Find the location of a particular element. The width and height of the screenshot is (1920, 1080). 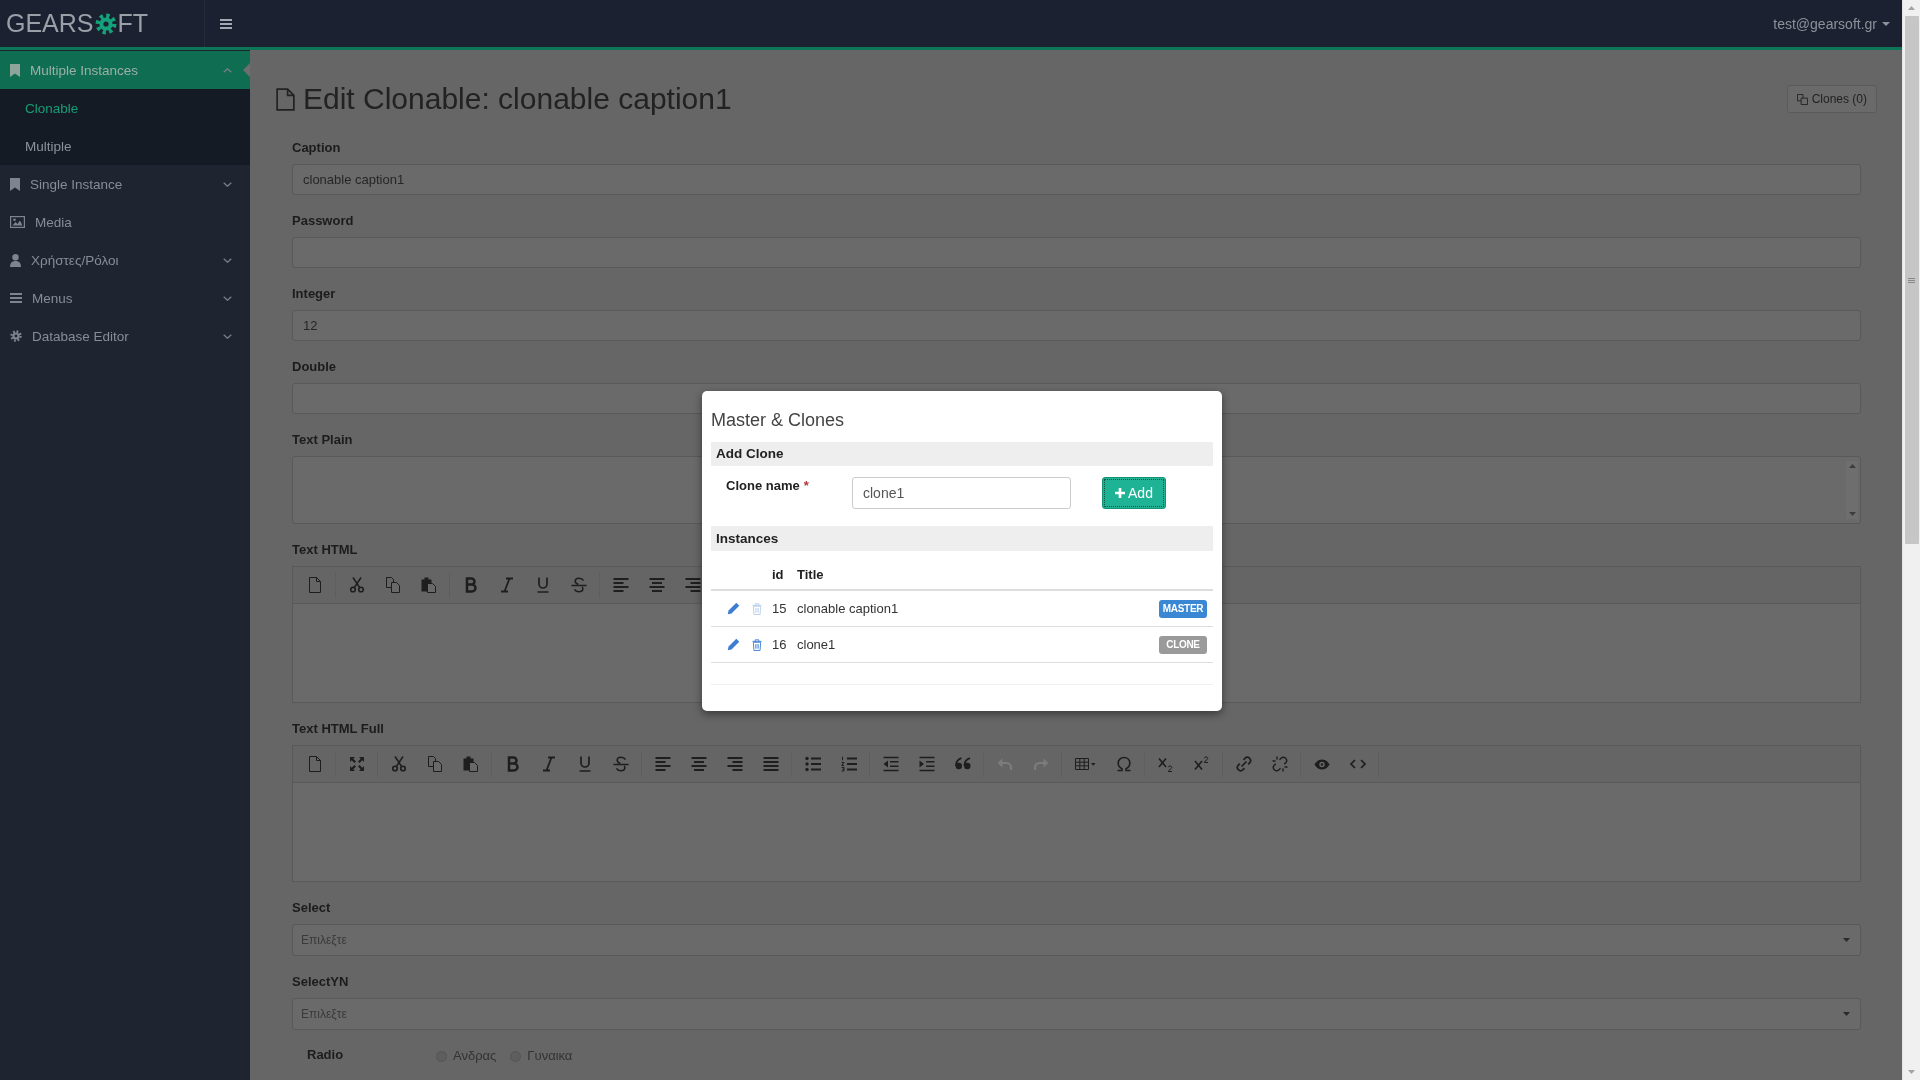

logo-text: GEARS is located at coordinates (50, 23).